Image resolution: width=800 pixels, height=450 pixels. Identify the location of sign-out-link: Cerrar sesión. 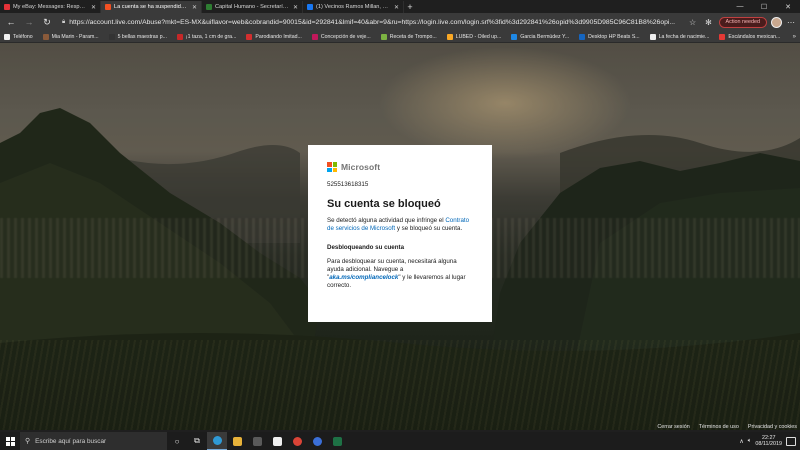
(673, 427).